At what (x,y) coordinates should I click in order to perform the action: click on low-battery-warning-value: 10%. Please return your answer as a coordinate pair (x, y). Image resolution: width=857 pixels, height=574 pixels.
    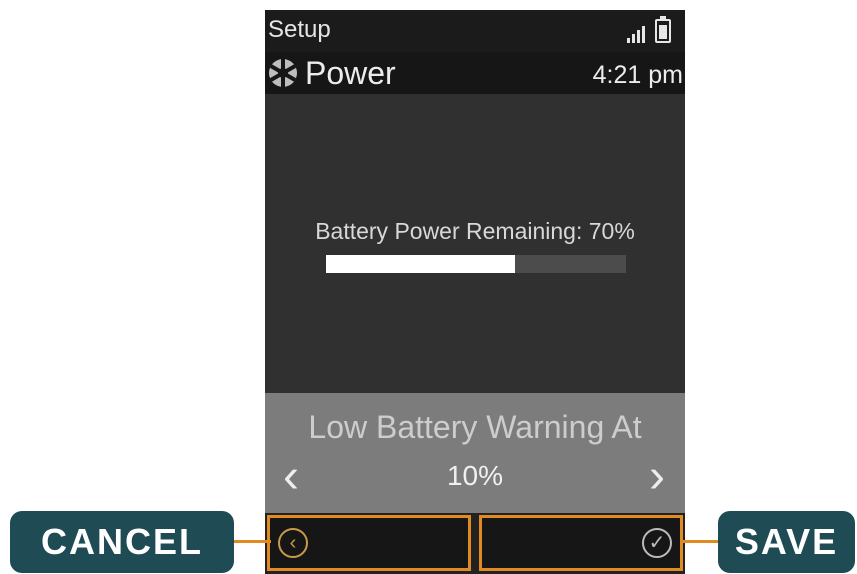
    Looking at the image, I should click on (475, 475).